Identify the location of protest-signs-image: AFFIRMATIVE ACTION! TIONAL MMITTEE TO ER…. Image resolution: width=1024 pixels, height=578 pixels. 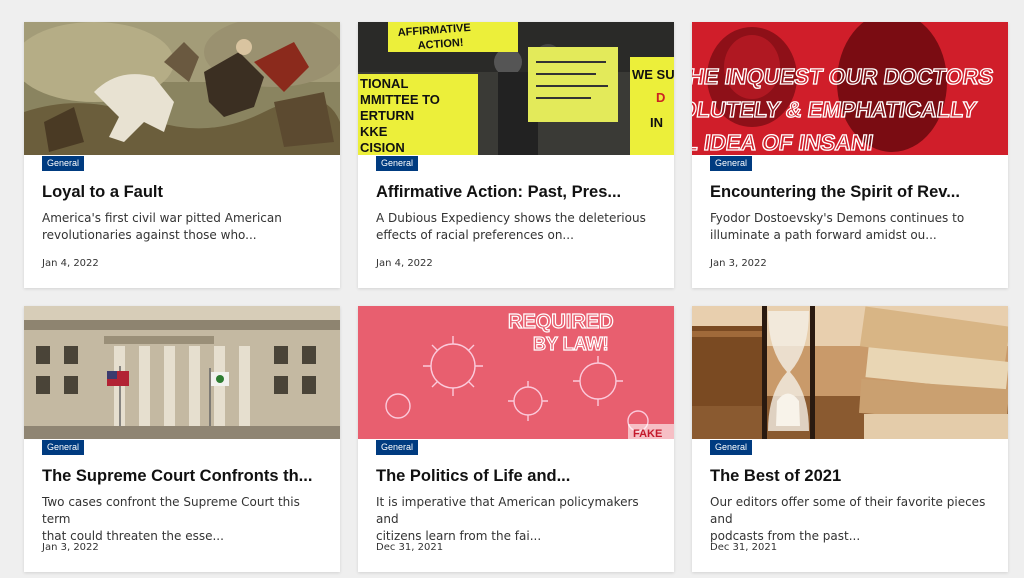
(516, 88).